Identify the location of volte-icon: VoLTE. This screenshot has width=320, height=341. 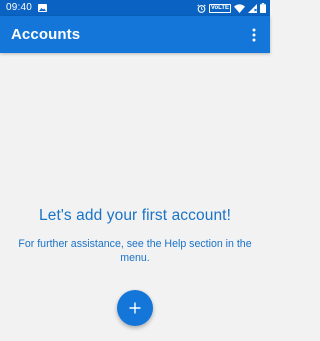
(219, 8).